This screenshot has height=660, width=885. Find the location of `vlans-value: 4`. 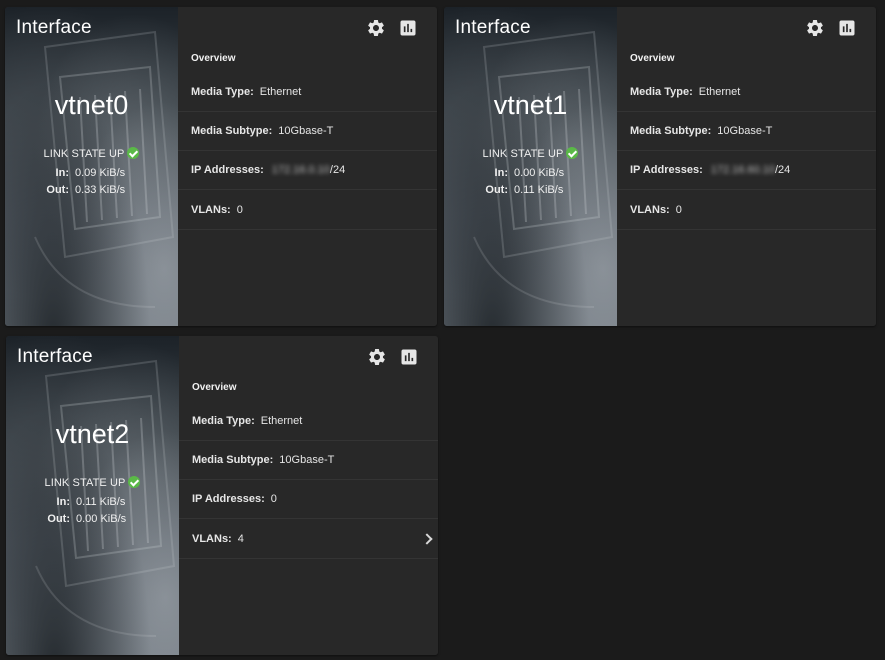

vlans-value: 4 is located at coordinates (240, 539).